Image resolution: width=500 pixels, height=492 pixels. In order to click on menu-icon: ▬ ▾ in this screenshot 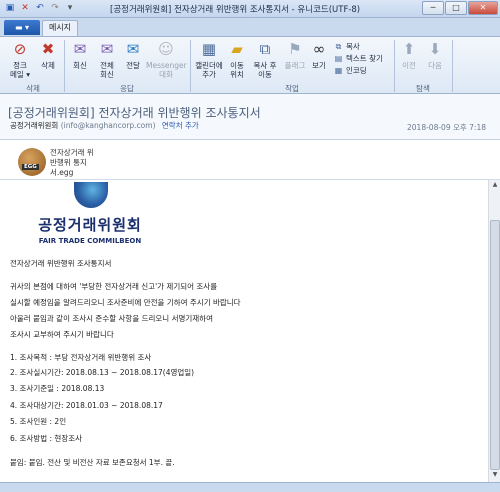, I will do `click(22, 27)`.